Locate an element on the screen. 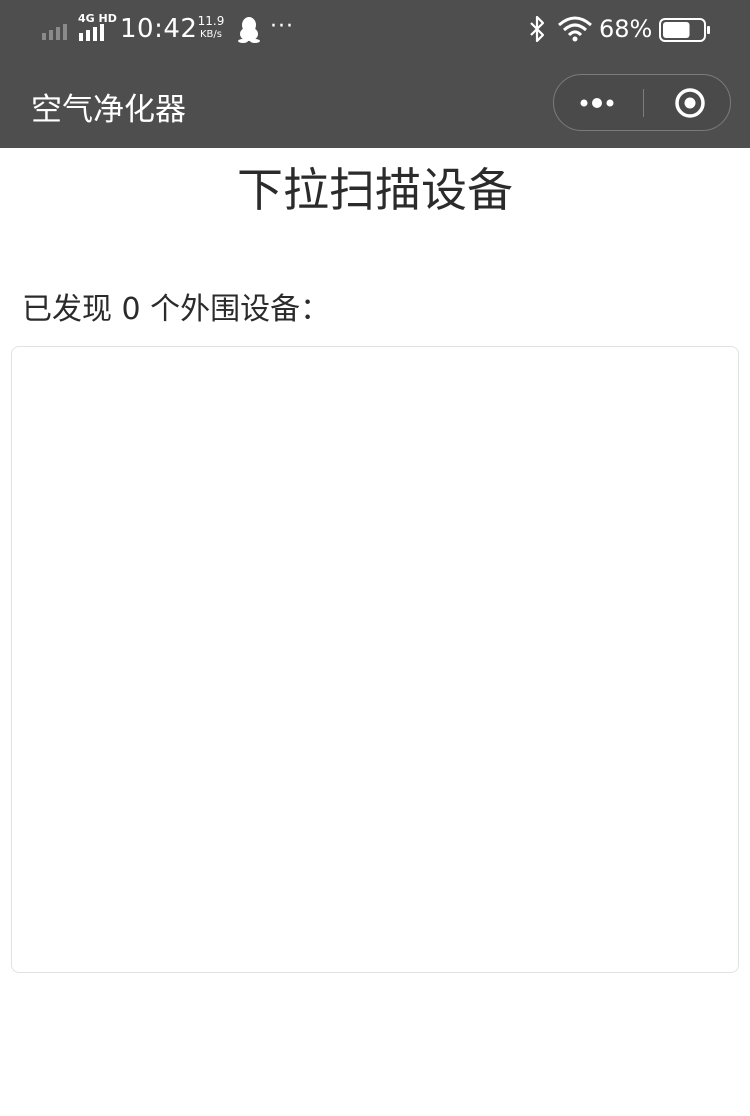 The width and height of the screenshot is (750, 1116). status-time: 10:42 is located at coordinates (159, 29).